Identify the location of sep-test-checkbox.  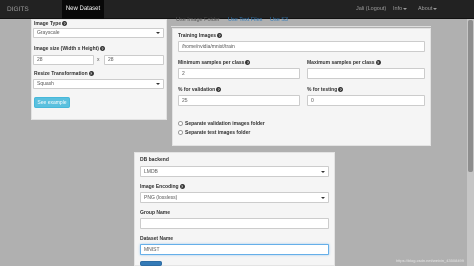
(180, 132).